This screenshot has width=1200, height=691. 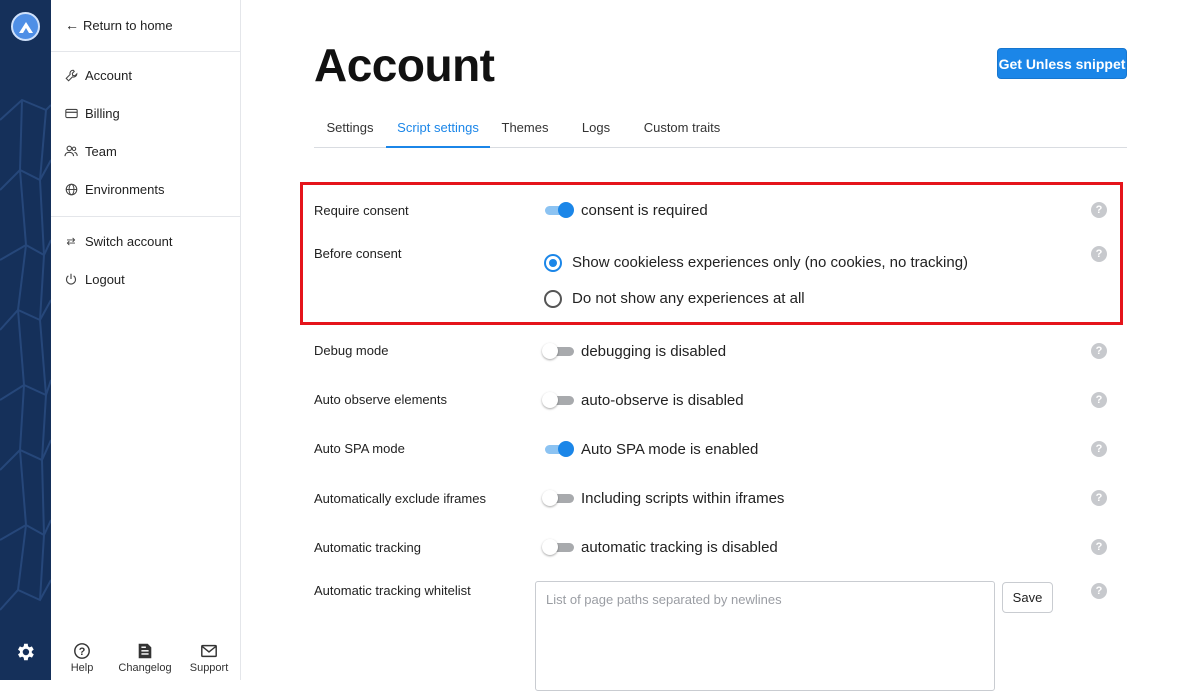 I want to click on return-to-home-link: ← Return to home, so click(x=119, y=25).